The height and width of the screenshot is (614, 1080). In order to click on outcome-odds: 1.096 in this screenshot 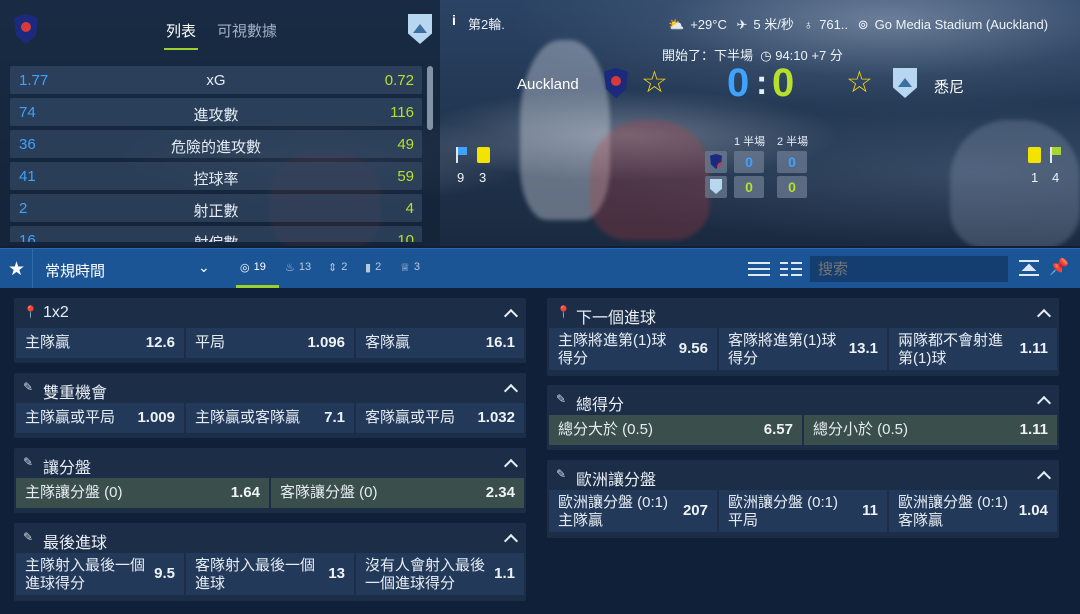, I will do `click(326, 342)`.